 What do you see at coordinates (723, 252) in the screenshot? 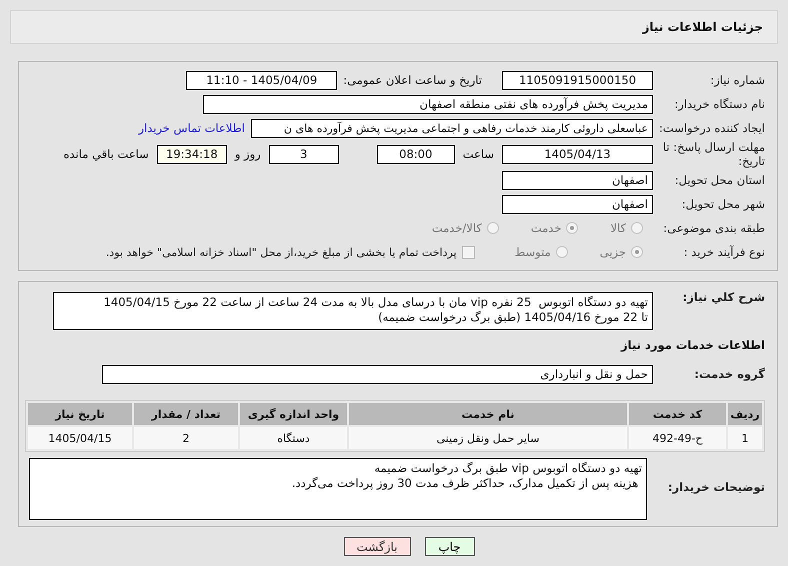
I see `field-label: نوع فرآیند خرید :` at bounding box center [723, 252].